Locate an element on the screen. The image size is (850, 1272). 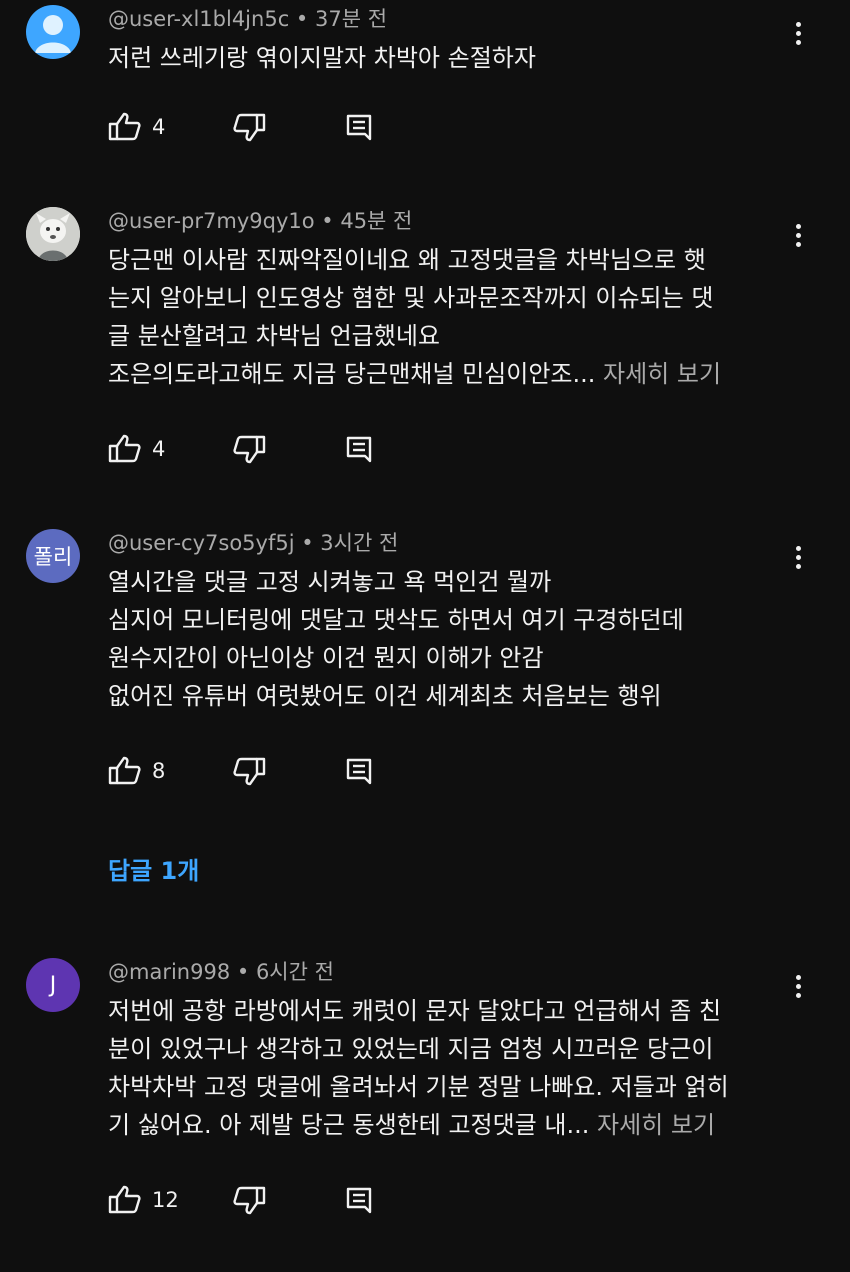
view-replies-button: 답글 1개 is located at coordinates (153, 868).